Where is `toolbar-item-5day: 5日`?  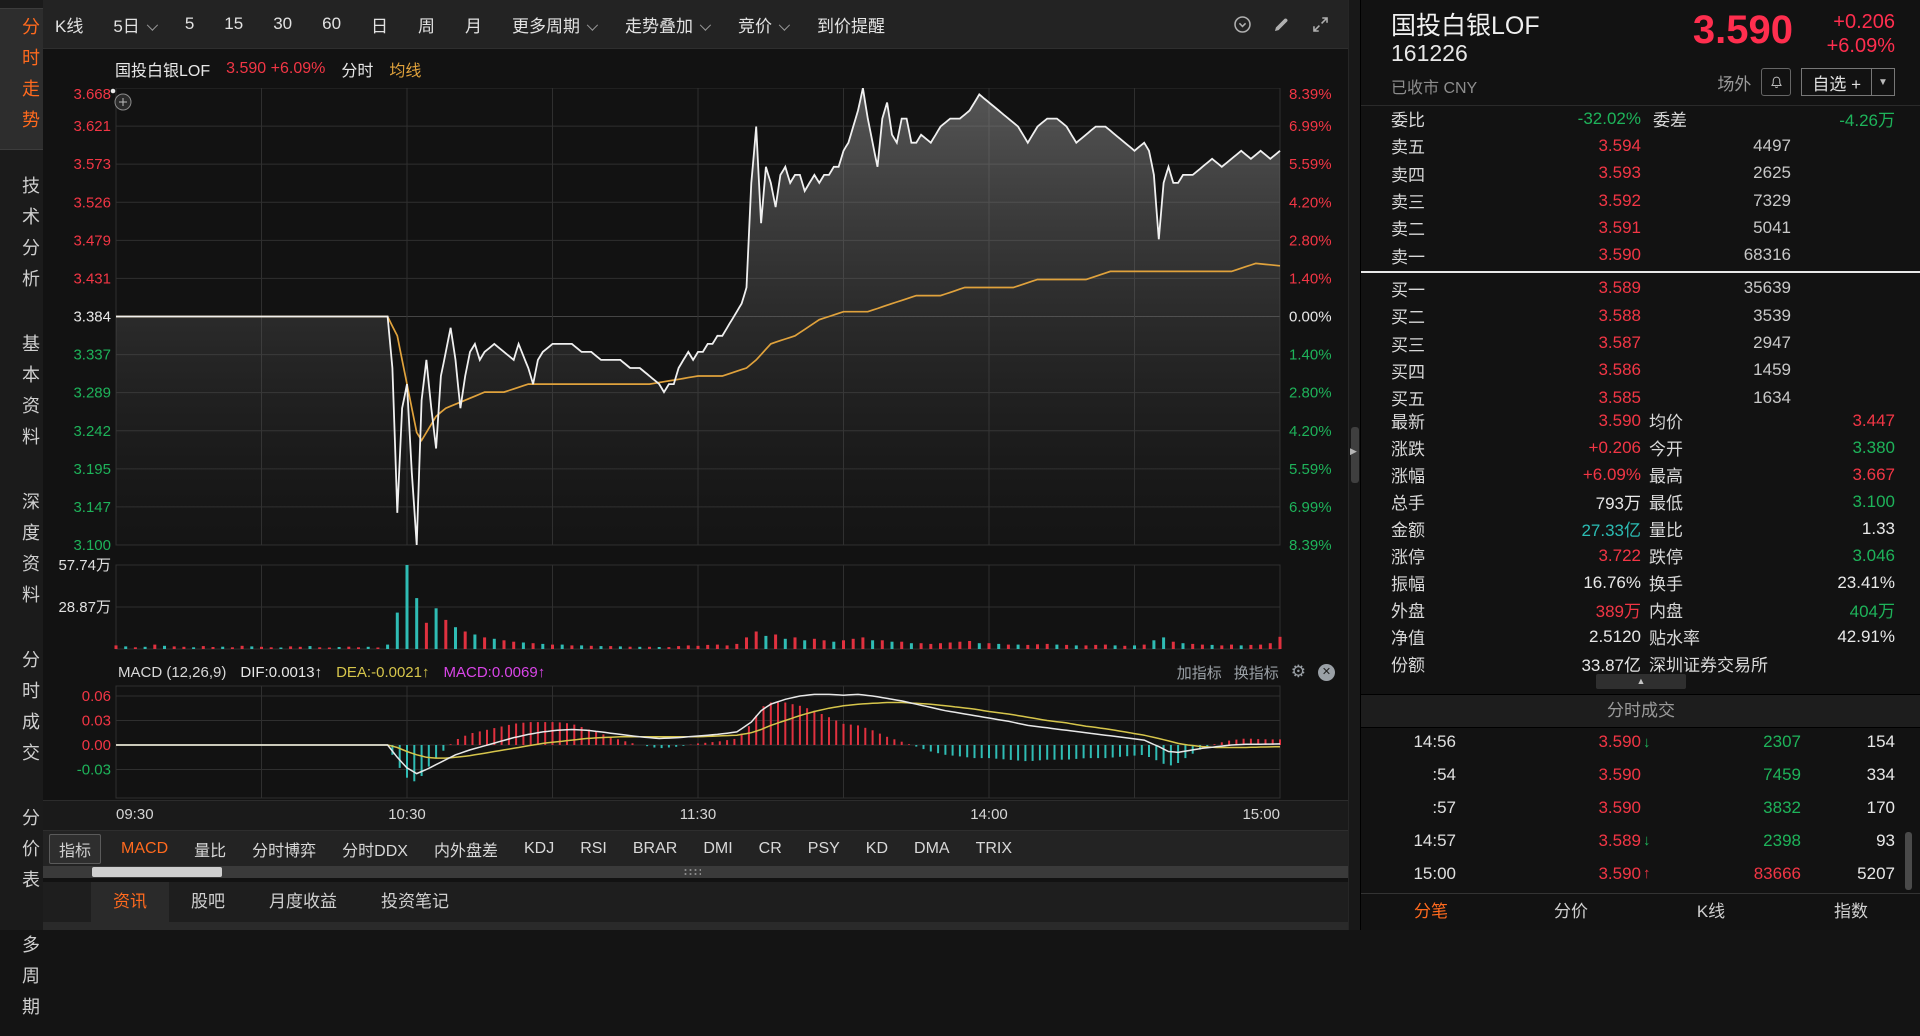
toolbar-item-5day: 5日 is located at coordinates (133, 24).